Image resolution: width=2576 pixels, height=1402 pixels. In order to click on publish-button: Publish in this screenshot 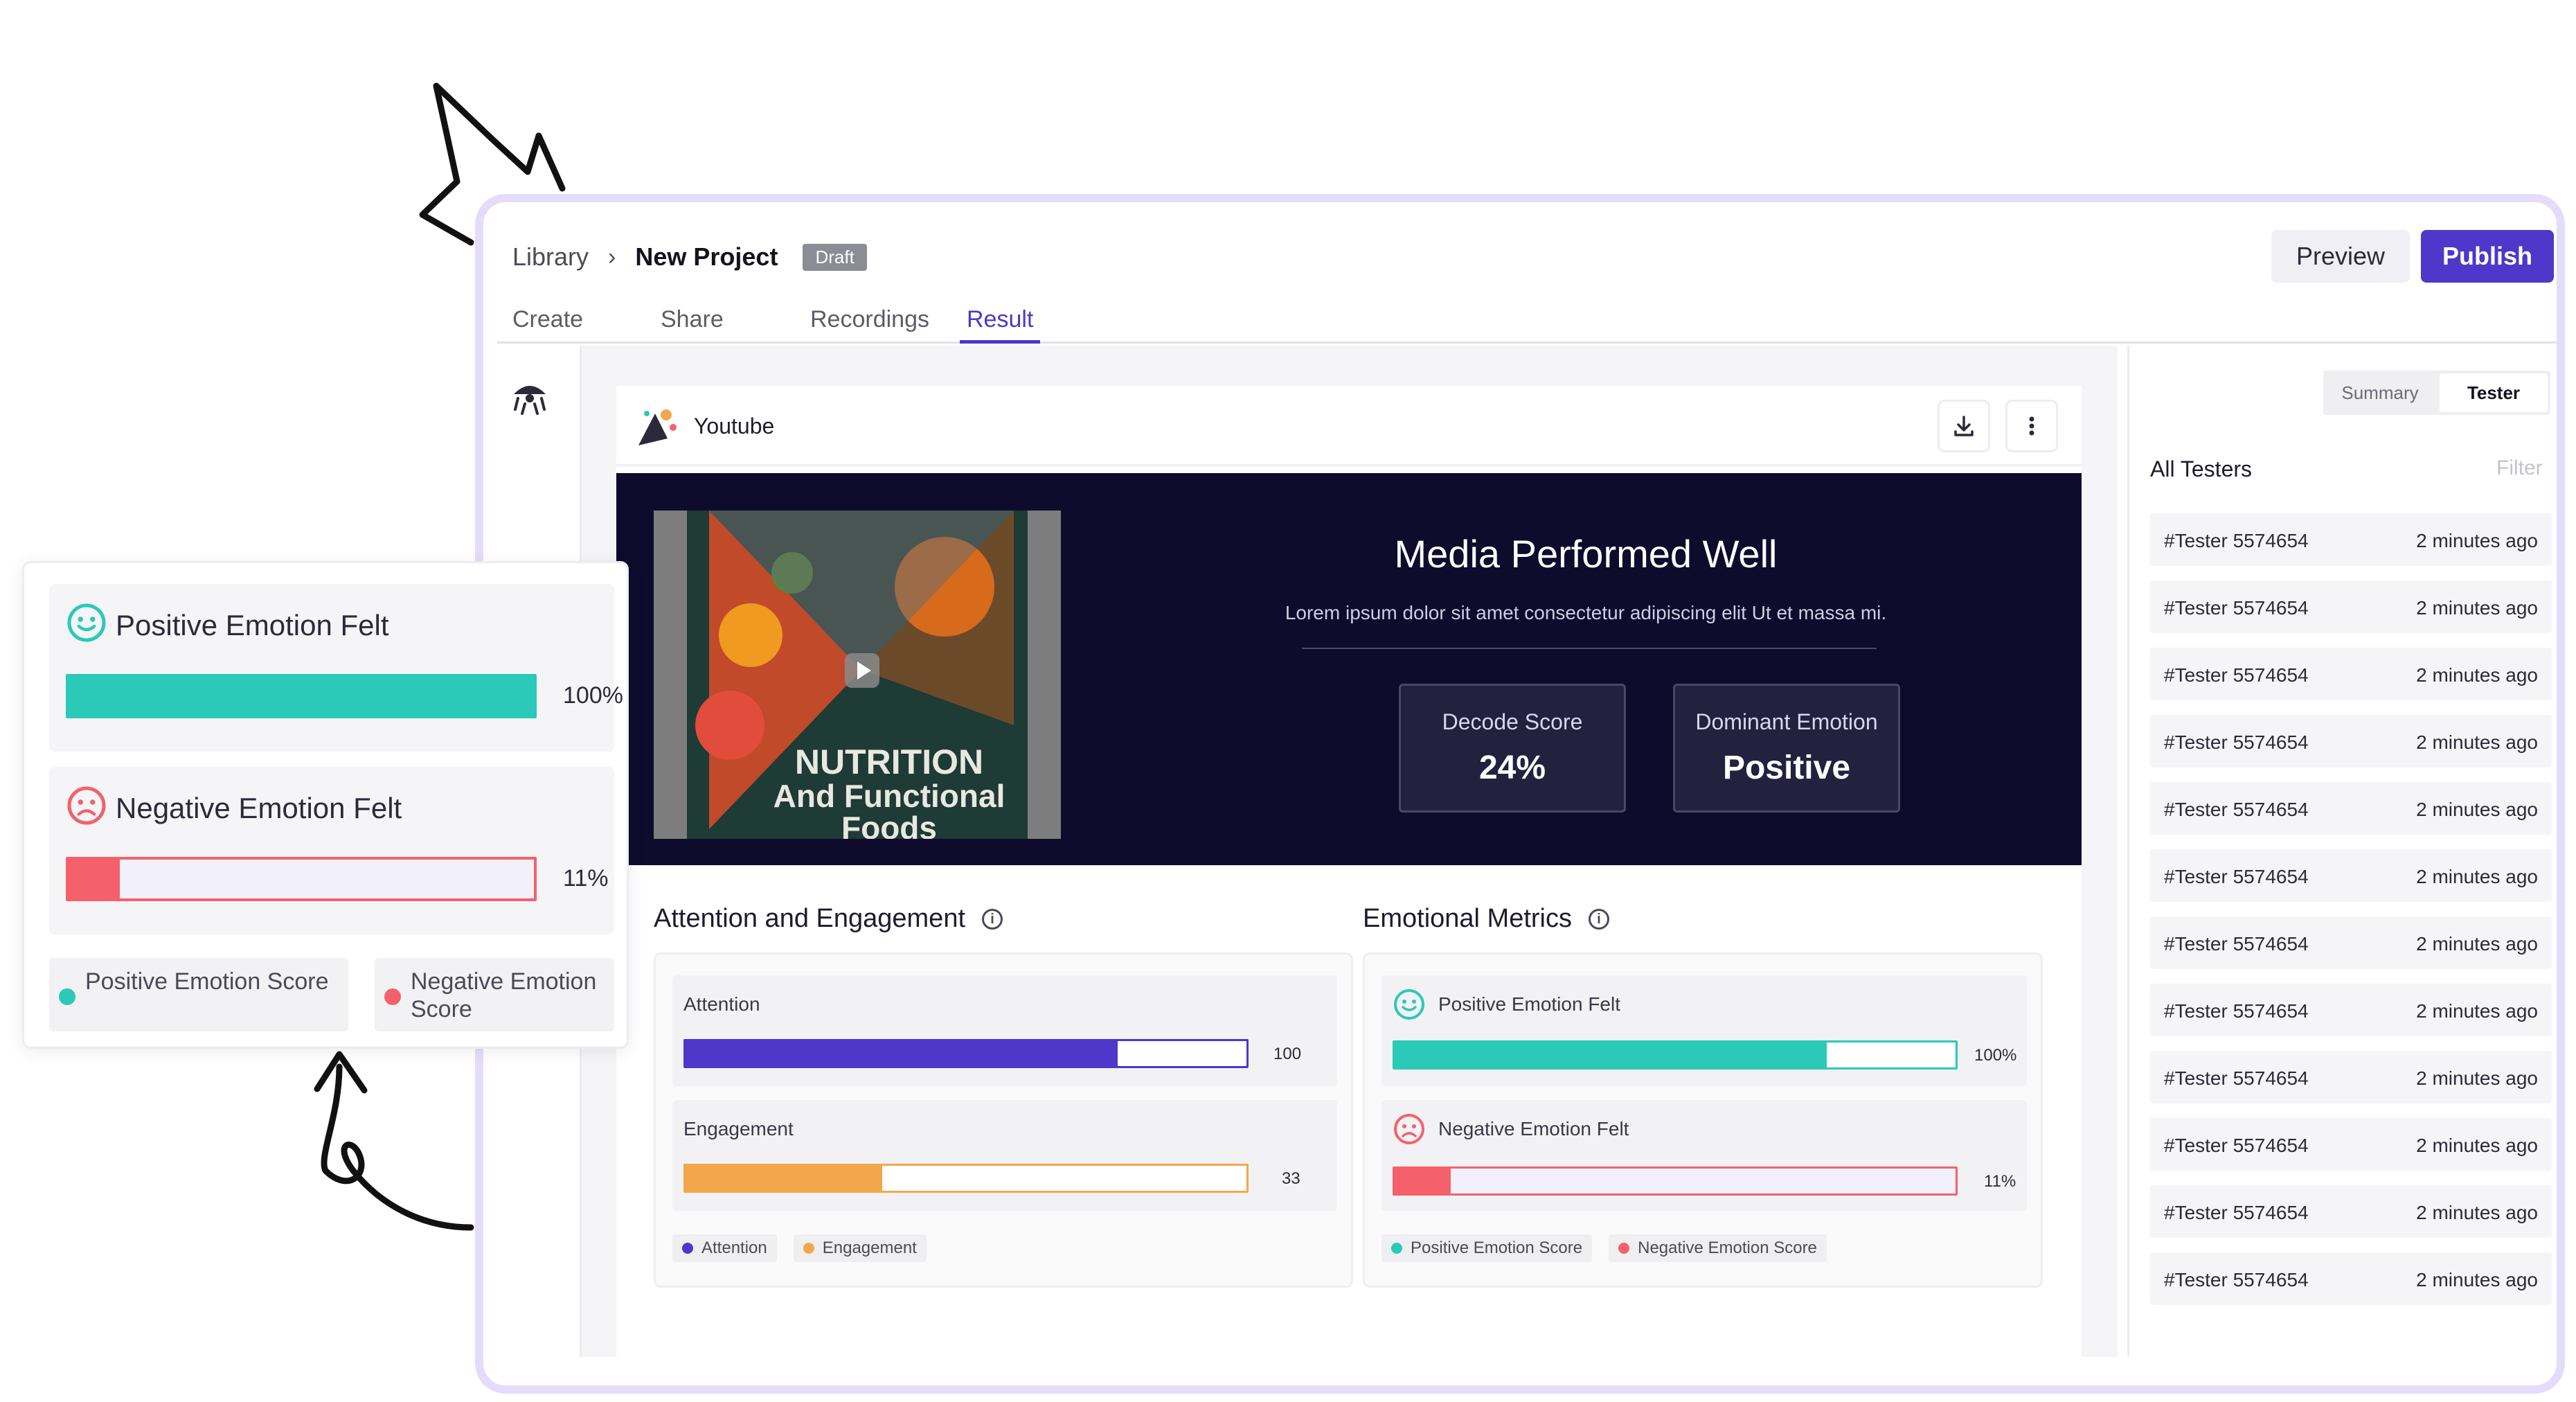, I will do `click(2488, 256)`.